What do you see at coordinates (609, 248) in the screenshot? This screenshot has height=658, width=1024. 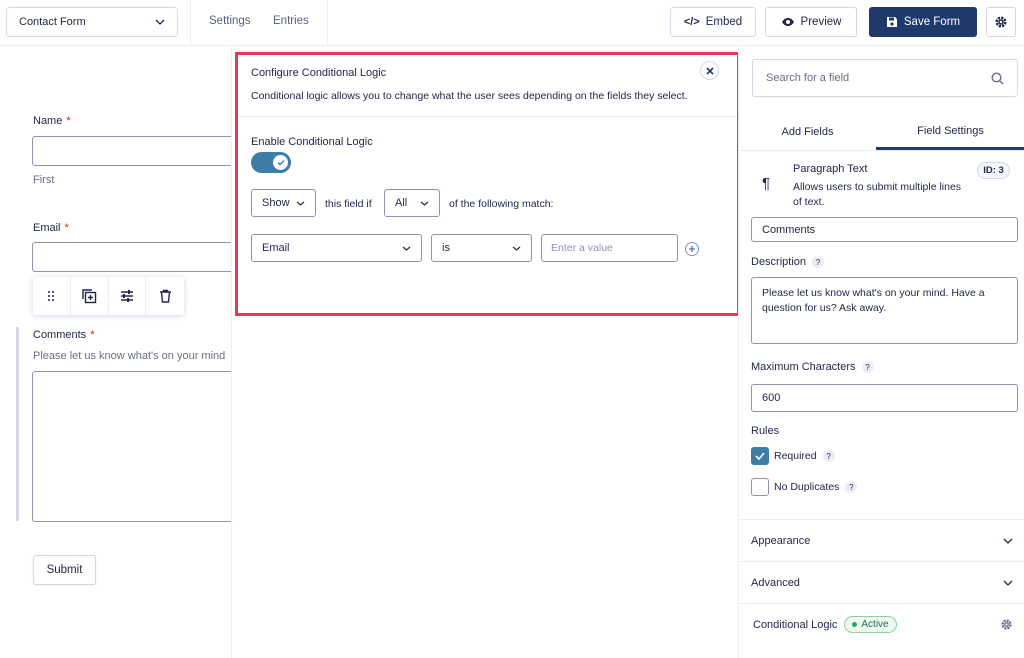 I see `rule-value-input` at bounding box center [609, 248].